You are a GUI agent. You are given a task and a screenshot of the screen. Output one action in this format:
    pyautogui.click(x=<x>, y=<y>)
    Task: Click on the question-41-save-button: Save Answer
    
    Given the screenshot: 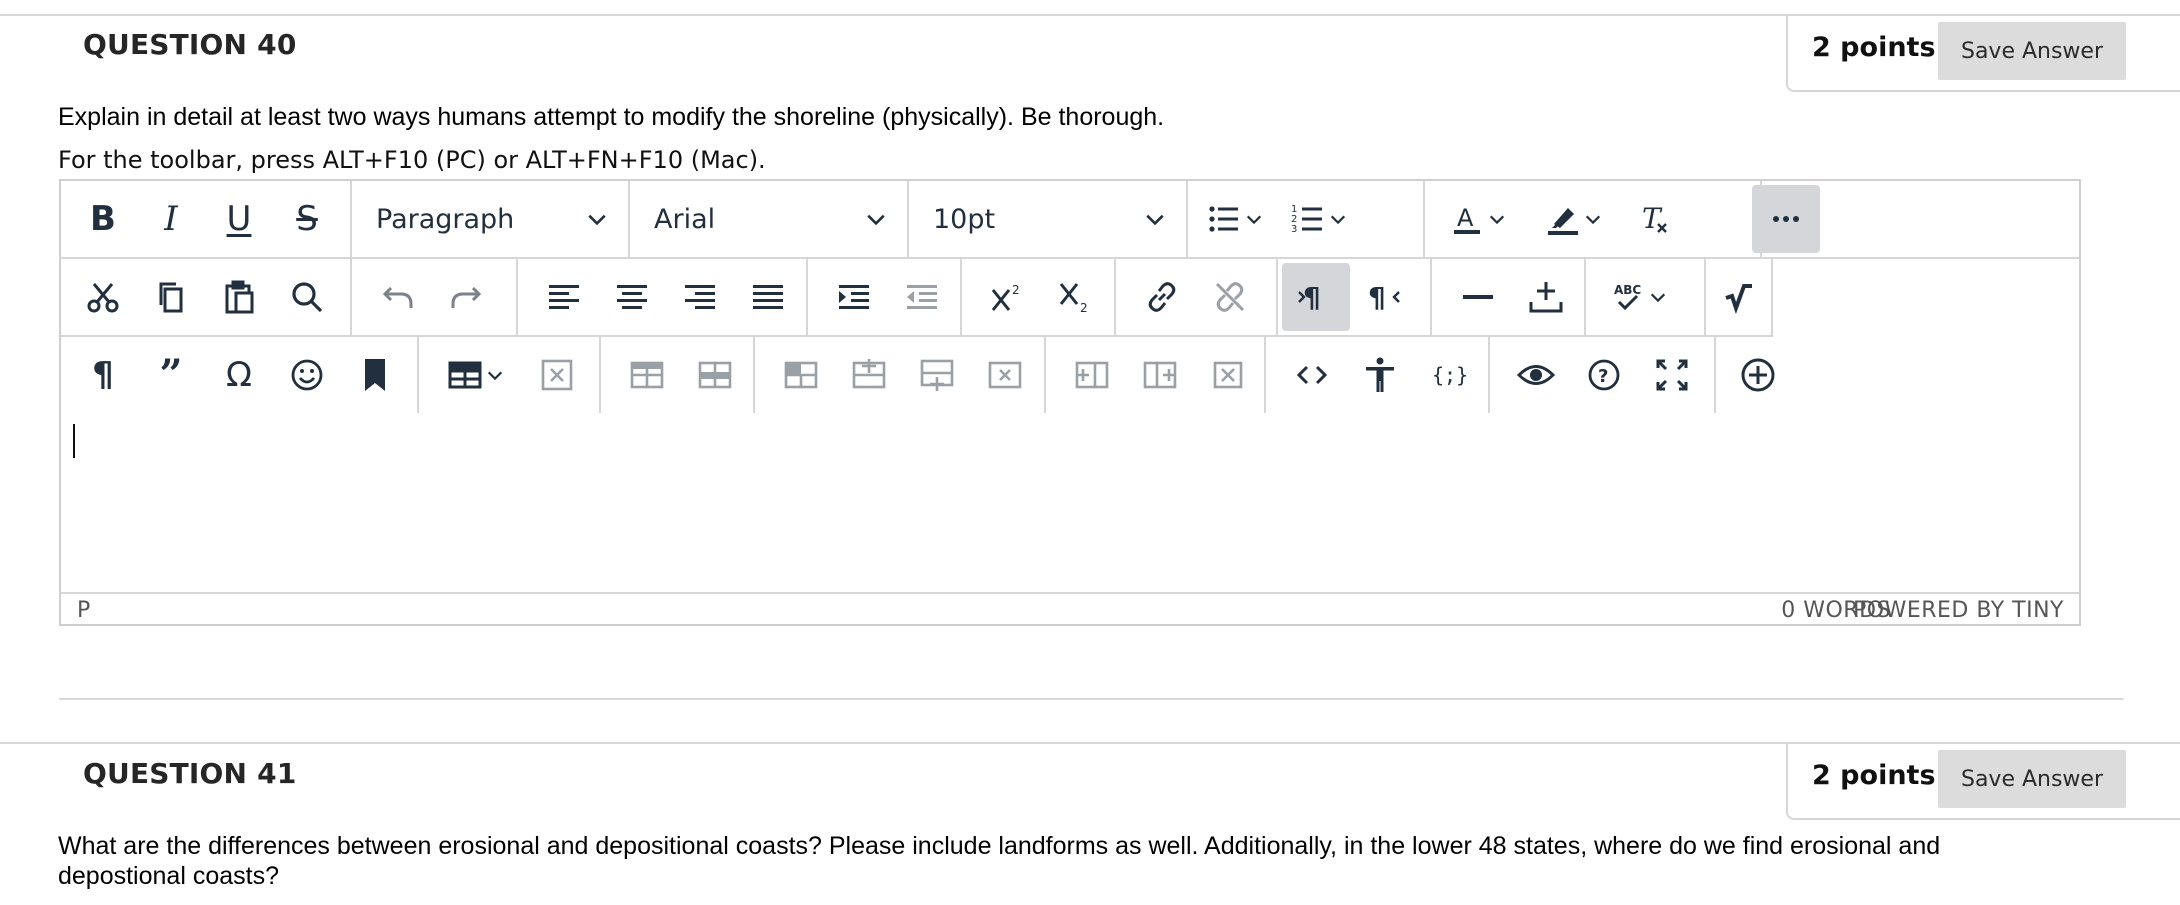 What is the action you would take?
    pyautogui.click(x=2032, y=779)
    